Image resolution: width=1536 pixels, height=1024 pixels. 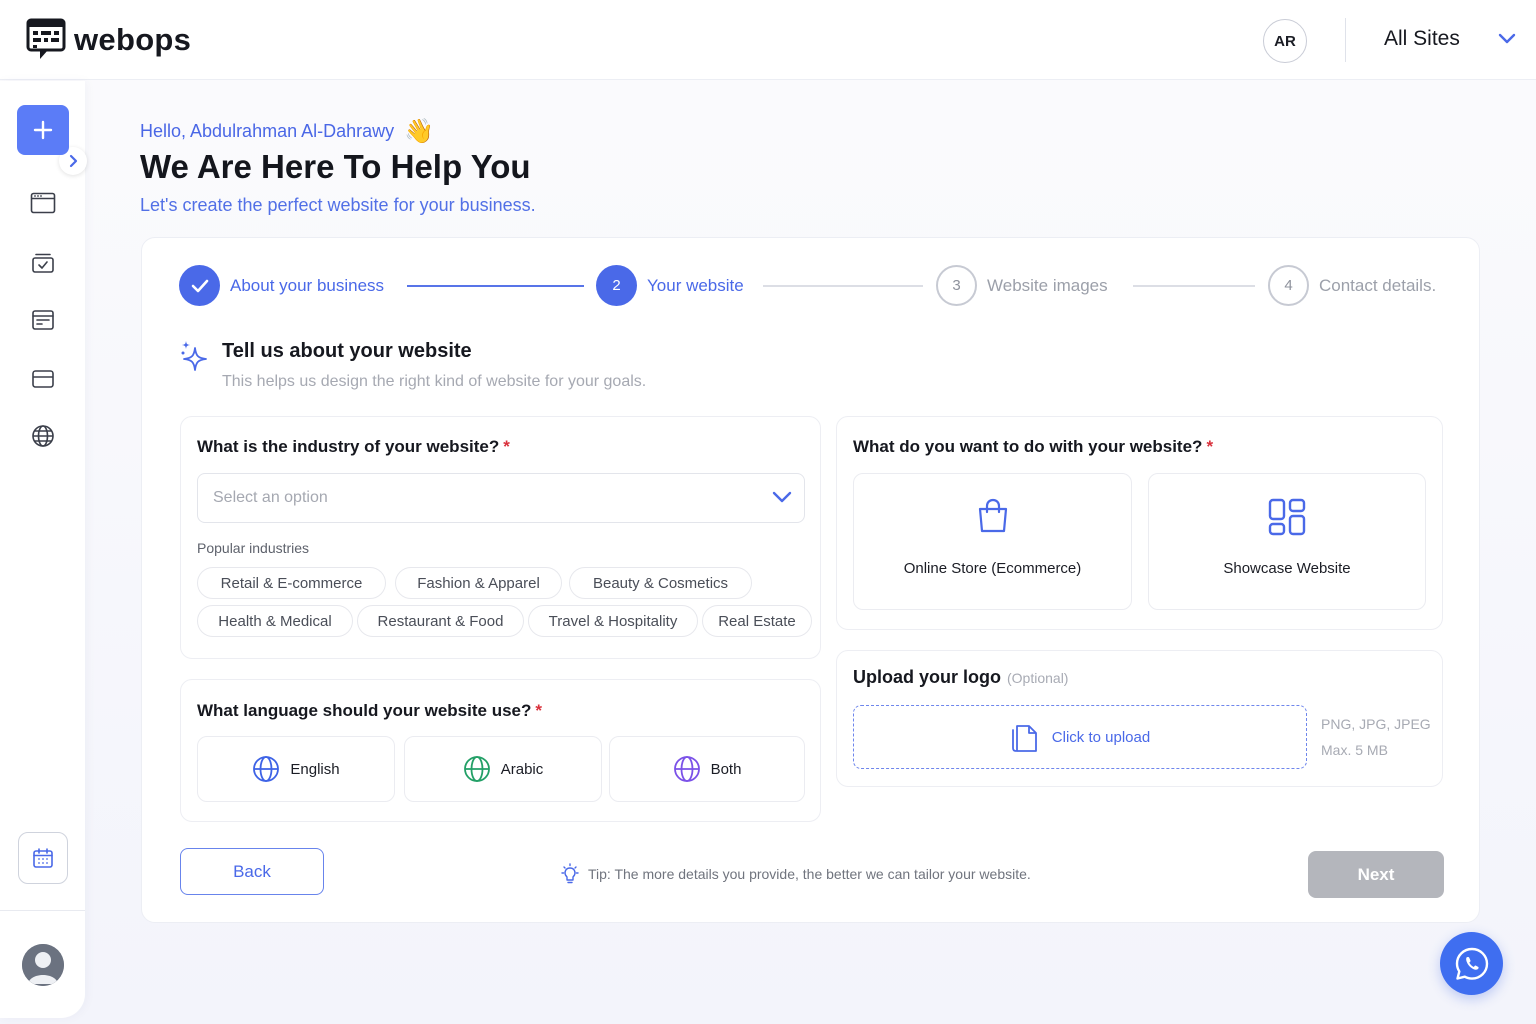 What do you see at coordinates (1288, 285) in the screenshot?
I see `step-number-badge: 4` at bounding box center [1288, 285].